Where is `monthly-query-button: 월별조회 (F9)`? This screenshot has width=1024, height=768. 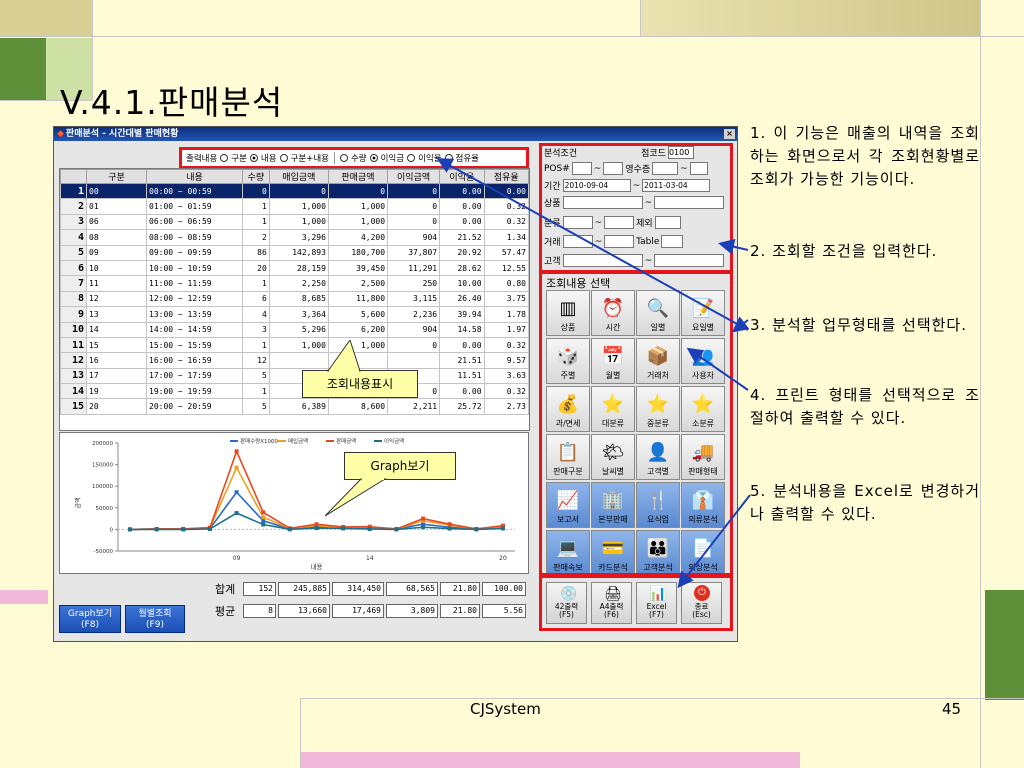
monthly-query-button: 월별조회 (F9) is located at coordinates (155, 619).